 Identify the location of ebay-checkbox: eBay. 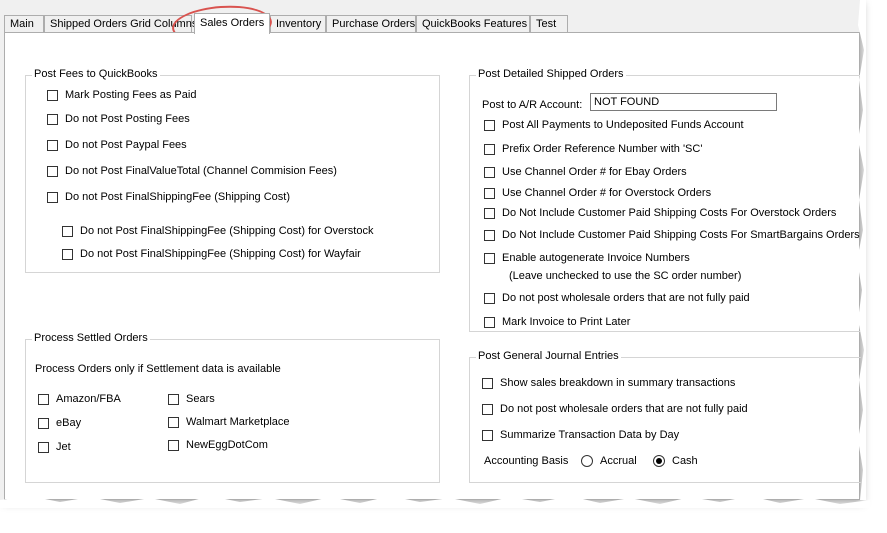
(59, 423).